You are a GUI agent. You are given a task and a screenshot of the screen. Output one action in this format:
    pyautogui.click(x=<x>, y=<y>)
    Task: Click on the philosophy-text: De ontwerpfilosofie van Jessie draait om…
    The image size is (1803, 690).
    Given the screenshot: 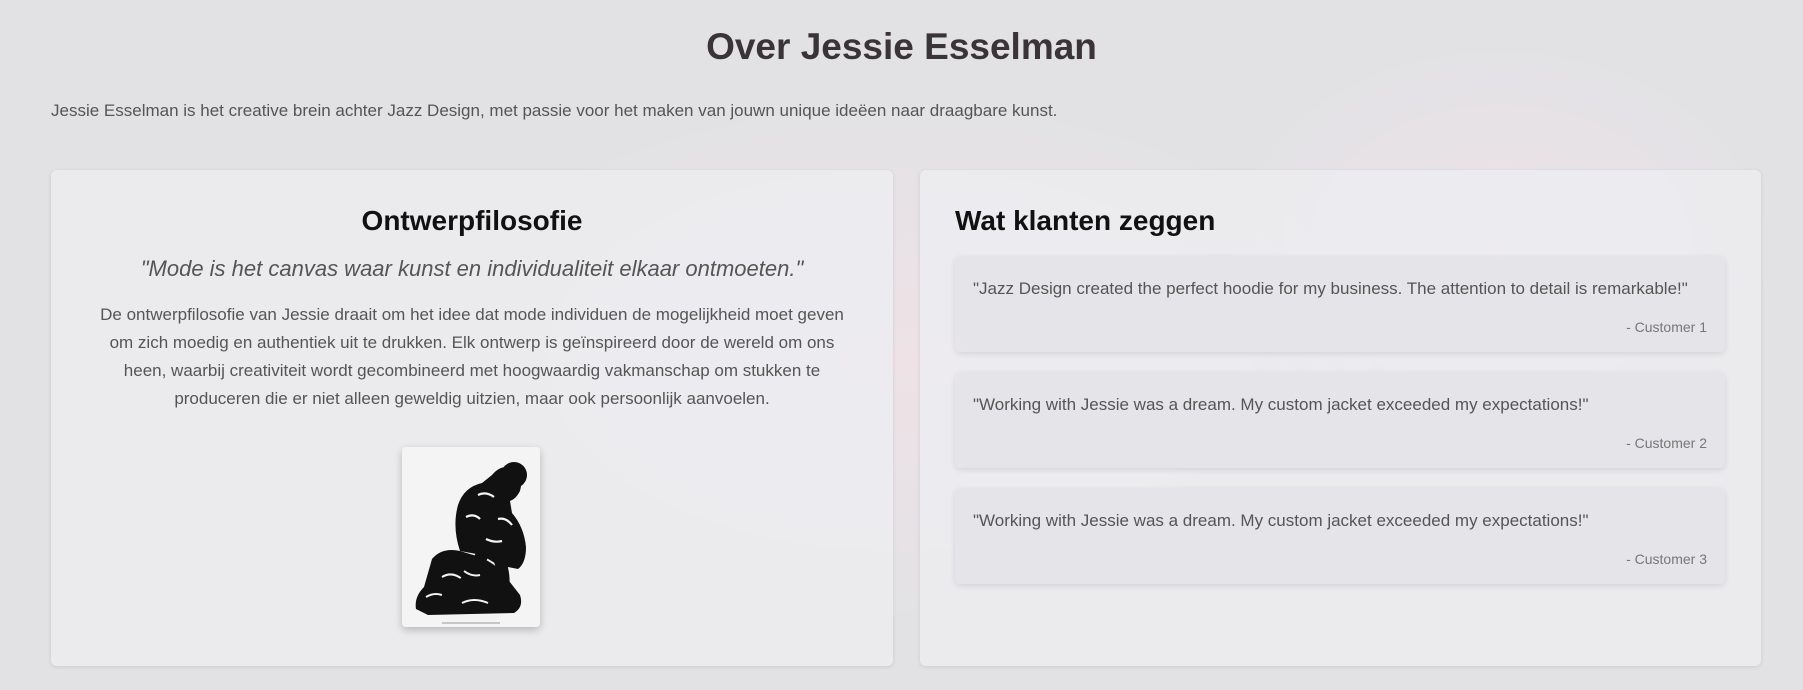 What is the action you would take?
    pyautogui.click(x=472, y=356)
    